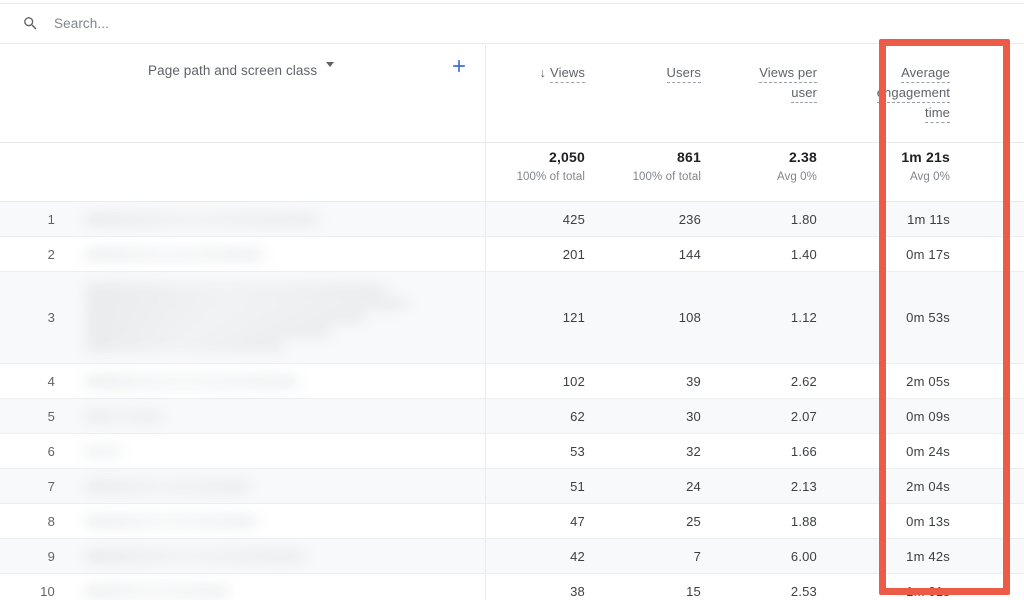  I want to click on metric-header-views-label: Views, so click(567, 74).